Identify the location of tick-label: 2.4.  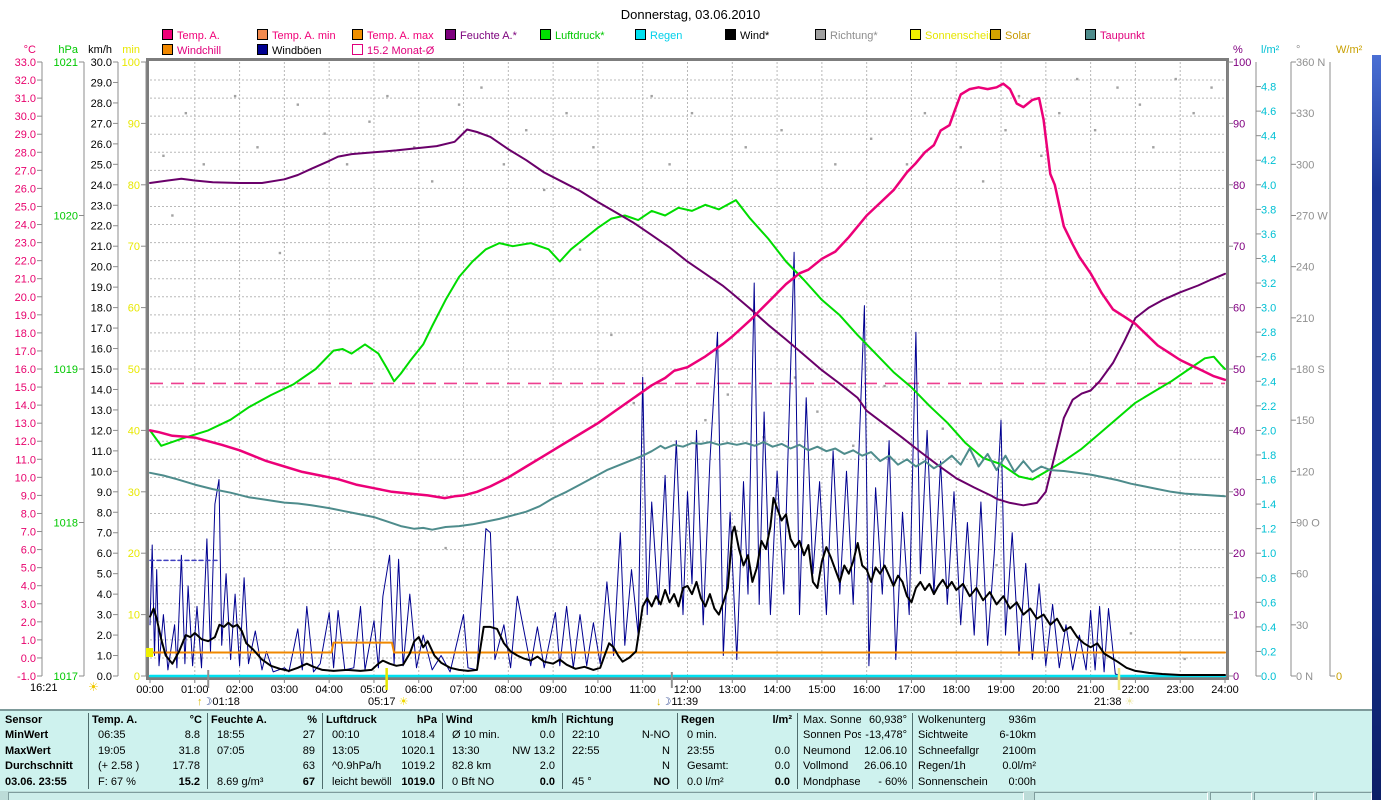
(1268, 382).